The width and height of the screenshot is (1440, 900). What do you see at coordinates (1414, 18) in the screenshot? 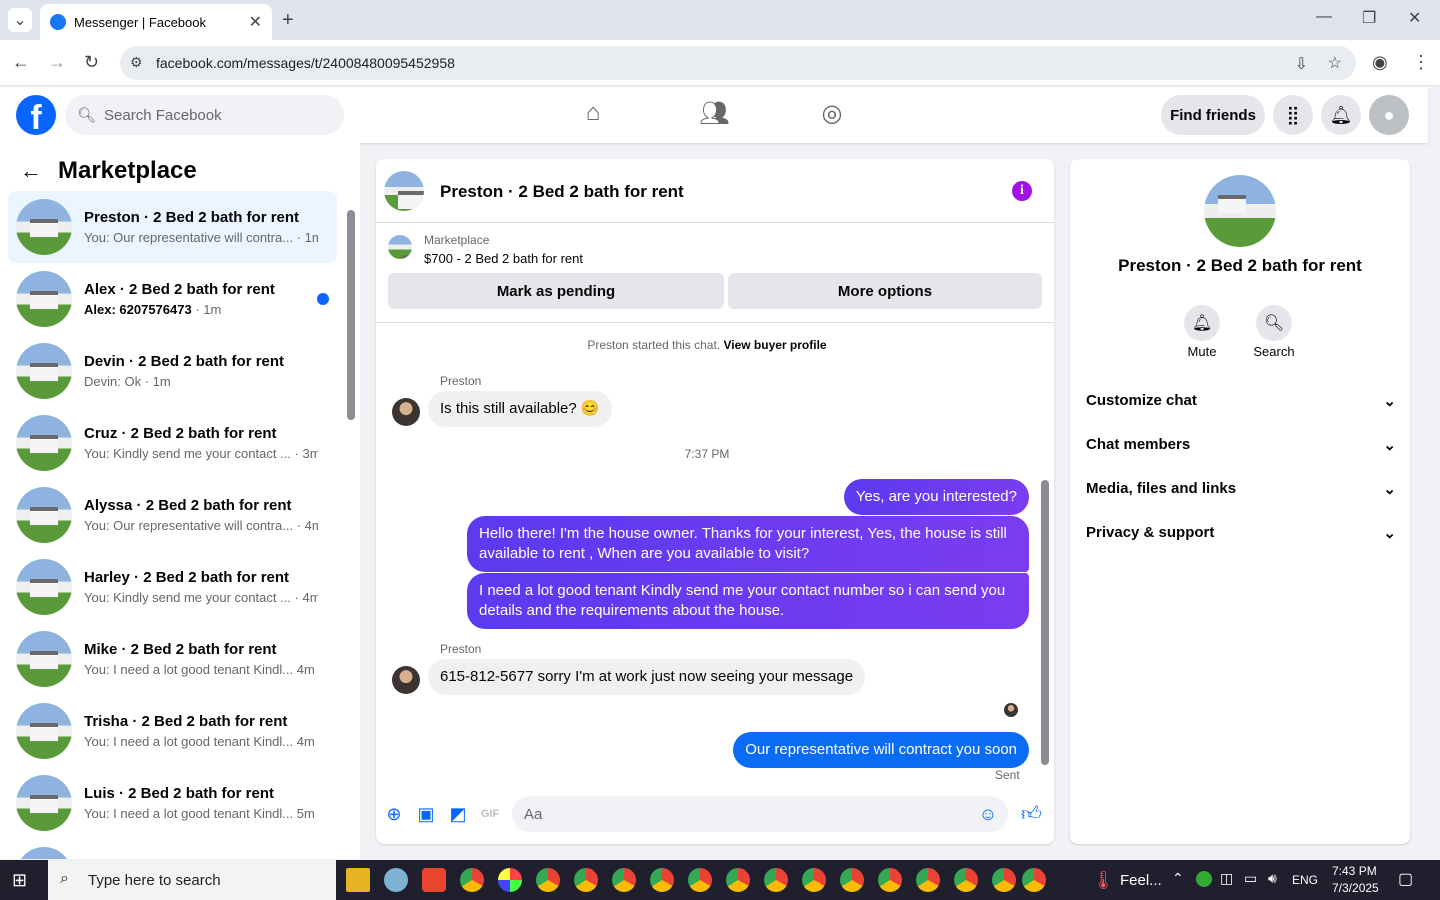
I see `close-window-icon: ✕` at bounding box center [1414, 18].